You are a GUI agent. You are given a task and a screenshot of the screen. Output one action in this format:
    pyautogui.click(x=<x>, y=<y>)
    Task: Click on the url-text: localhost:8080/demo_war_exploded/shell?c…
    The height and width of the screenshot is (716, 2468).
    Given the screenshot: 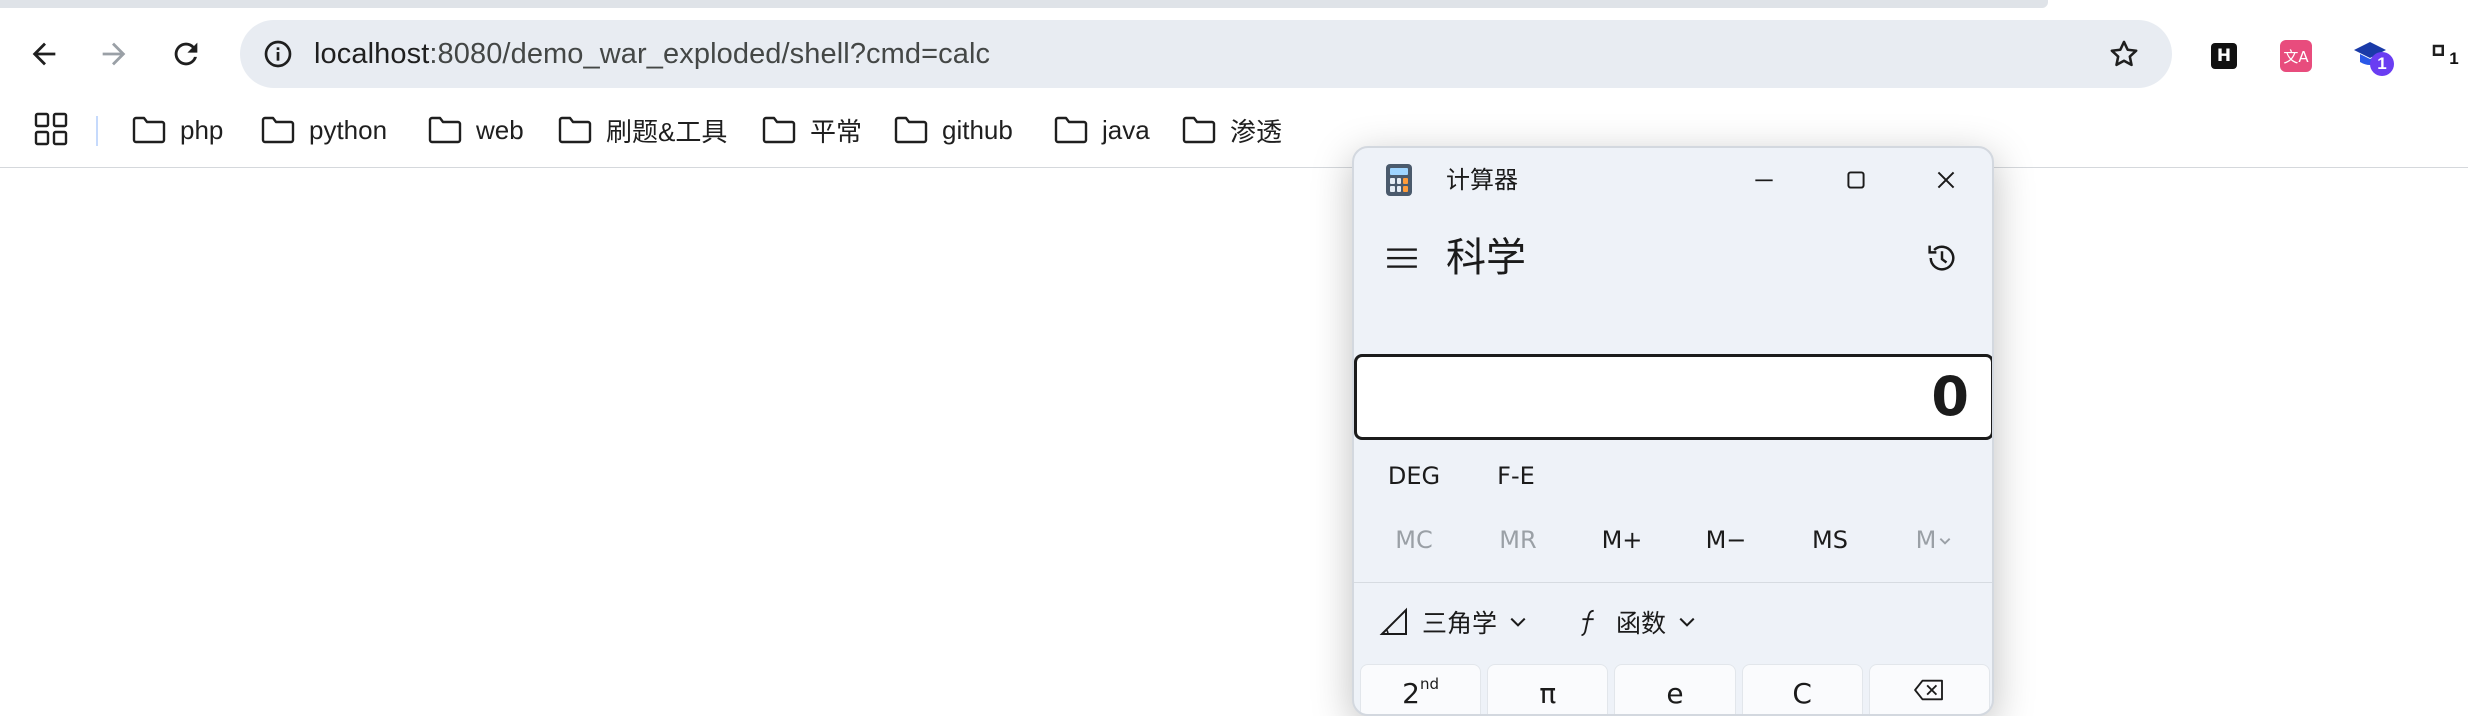 What is the action you would take?
    pyautogui.click(x=652, y=54)
    